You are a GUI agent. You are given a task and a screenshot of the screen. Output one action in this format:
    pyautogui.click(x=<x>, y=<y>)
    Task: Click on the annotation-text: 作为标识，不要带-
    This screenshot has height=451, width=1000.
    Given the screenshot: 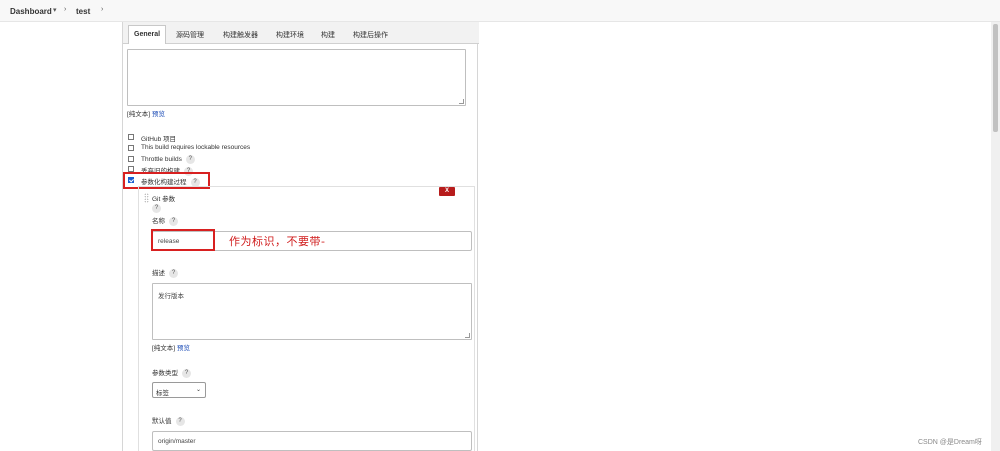 What is the action you would take?
    pyautogui.click(x=277, y=241)
    